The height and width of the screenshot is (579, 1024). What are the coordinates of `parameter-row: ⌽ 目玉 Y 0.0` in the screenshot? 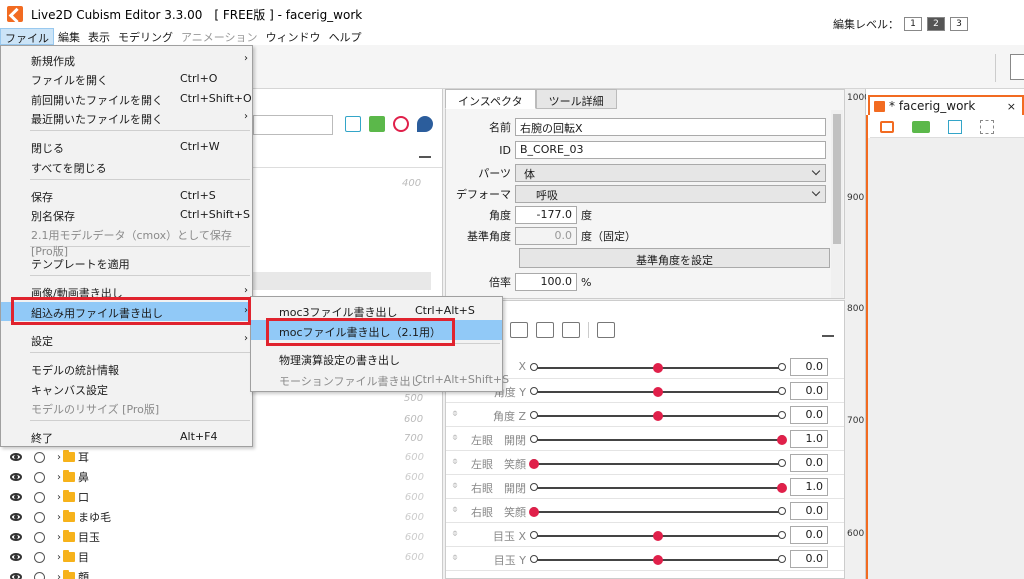 It's located at (645, 559).